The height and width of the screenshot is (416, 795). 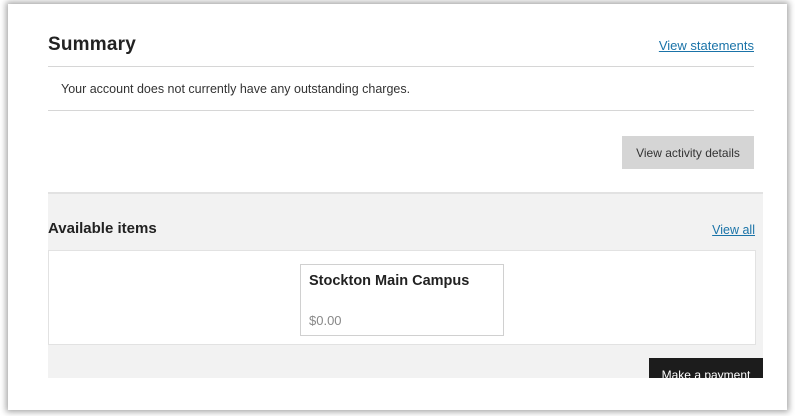 What do you see at coordinates (325, 320) in the screenshot?
I see `item-price: $0.00` at bounding box center [325, 320].